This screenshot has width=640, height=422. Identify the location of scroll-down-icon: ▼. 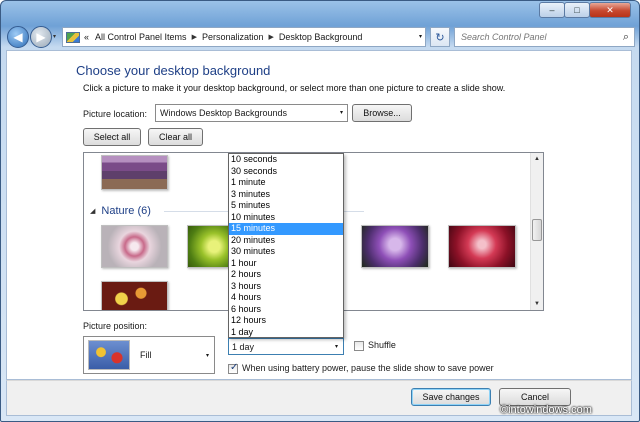
(537, 304).